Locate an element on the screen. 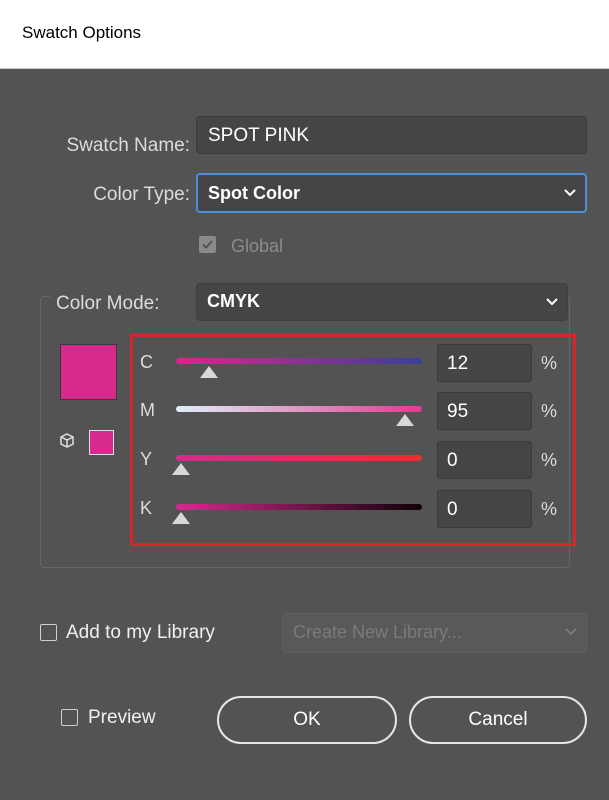  add-to-library-checkbox is located at coordinates (48, 632).